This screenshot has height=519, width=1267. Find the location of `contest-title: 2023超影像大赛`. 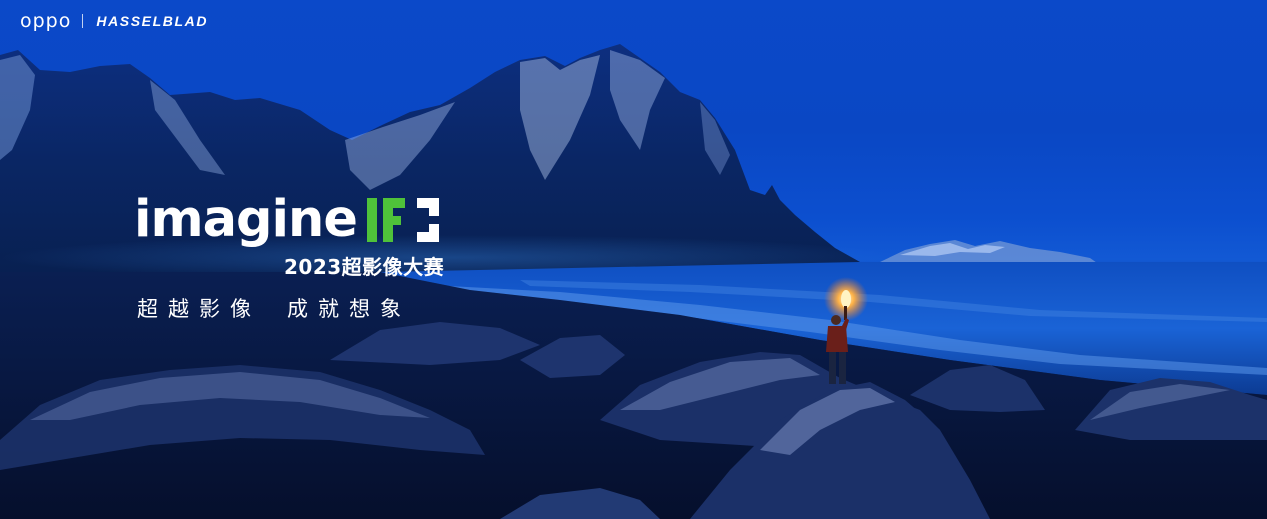

contest-title: 2023超影像大赛 is located at coordinates (364, 267).